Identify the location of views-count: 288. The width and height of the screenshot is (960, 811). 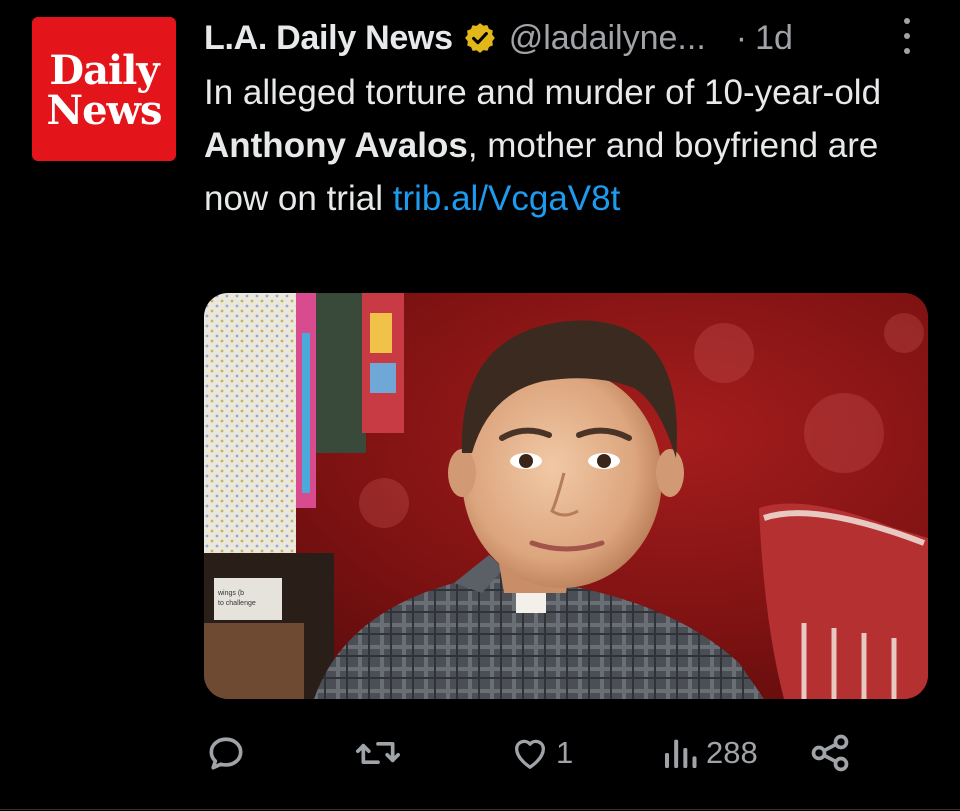
(732, 752).